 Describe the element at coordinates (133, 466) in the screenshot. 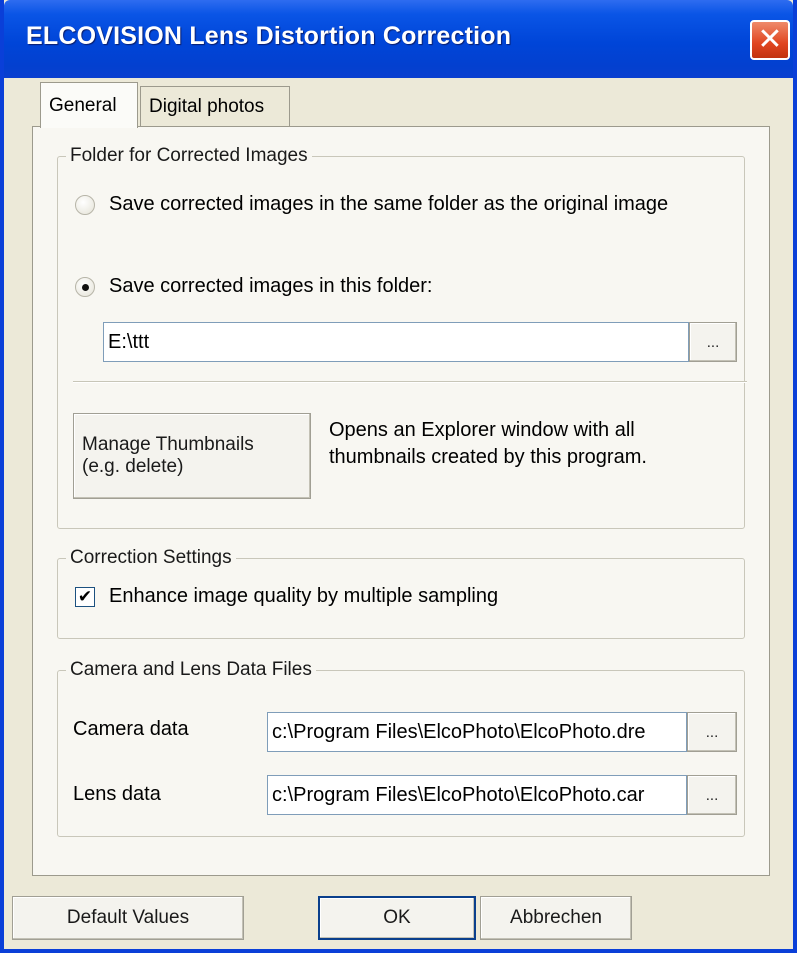

I see `manage-thumbnails-line2: (e.g. delete)` at that location.